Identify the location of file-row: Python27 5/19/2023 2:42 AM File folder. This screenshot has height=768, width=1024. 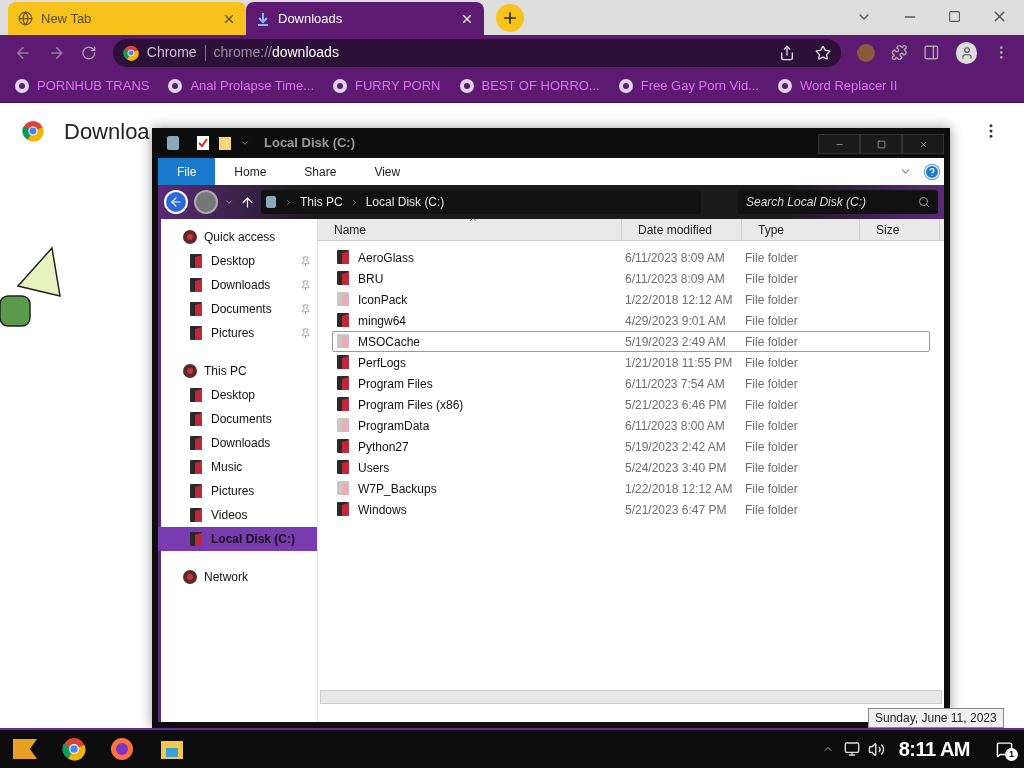
(631, 446).